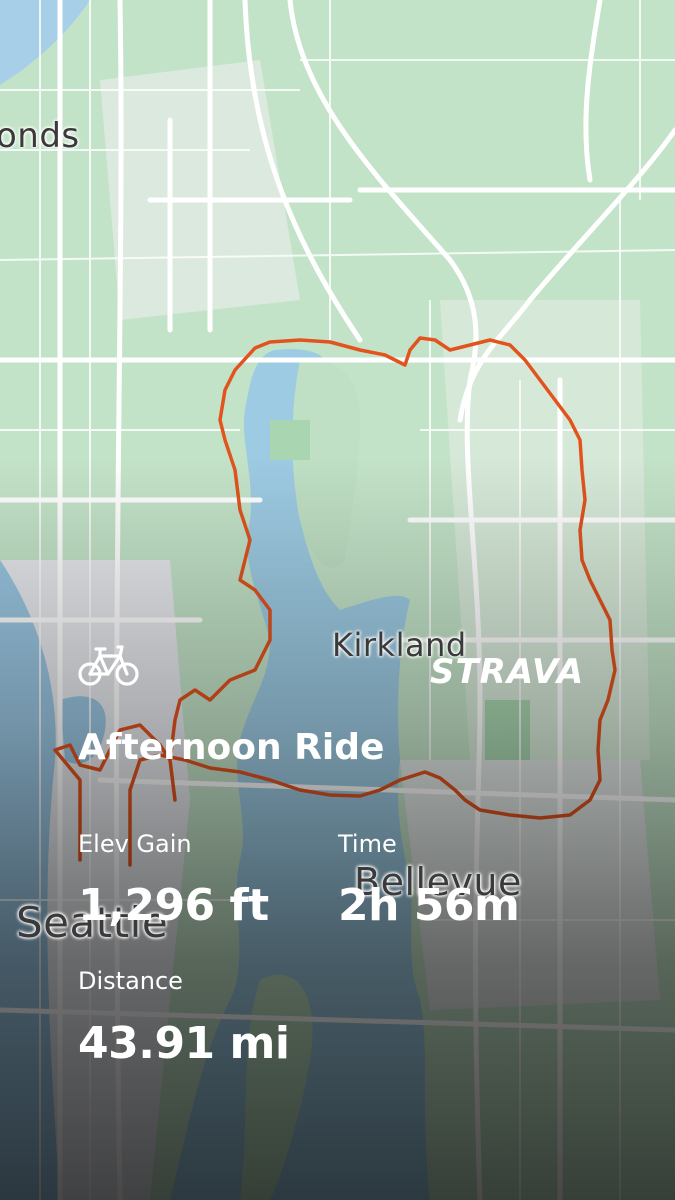  I want to click on time-label: Time, so click(367, 844).